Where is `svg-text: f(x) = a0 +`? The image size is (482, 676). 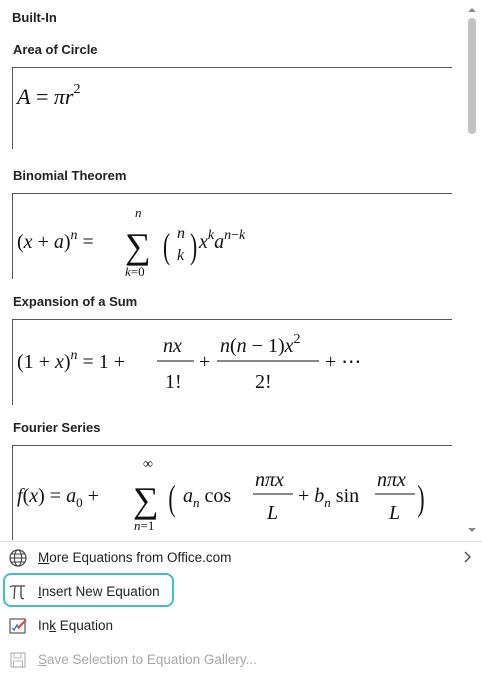
svg-text: f(x) = a0 + is located at coordinates (58, 497).